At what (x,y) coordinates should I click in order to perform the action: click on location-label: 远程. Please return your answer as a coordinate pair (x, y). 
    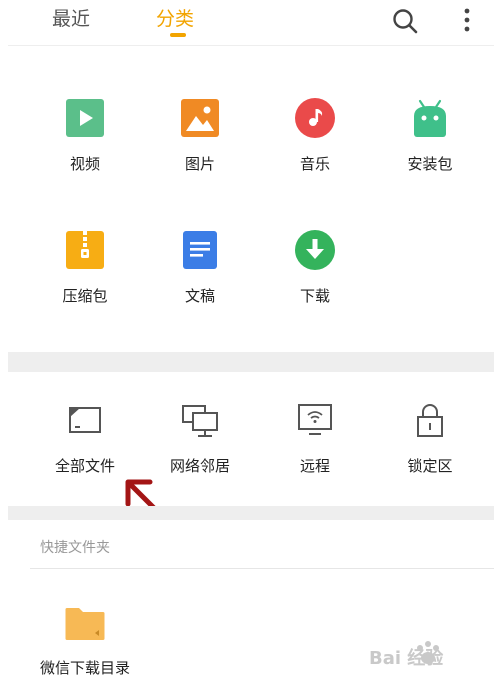
    Looking at the image, I should click on (314, 466).